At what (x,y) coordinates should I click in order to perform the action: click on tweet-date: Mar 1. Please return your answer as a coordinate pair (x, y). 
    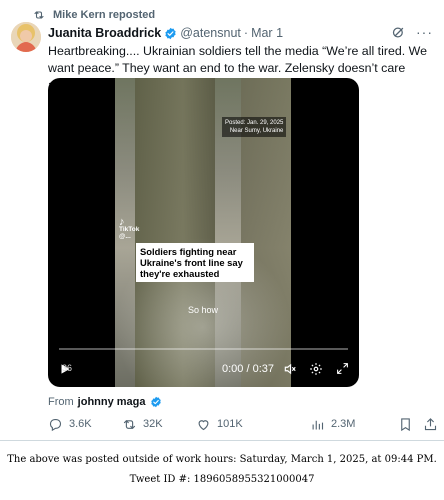
    Looking at the image, I should click on (267, 33).